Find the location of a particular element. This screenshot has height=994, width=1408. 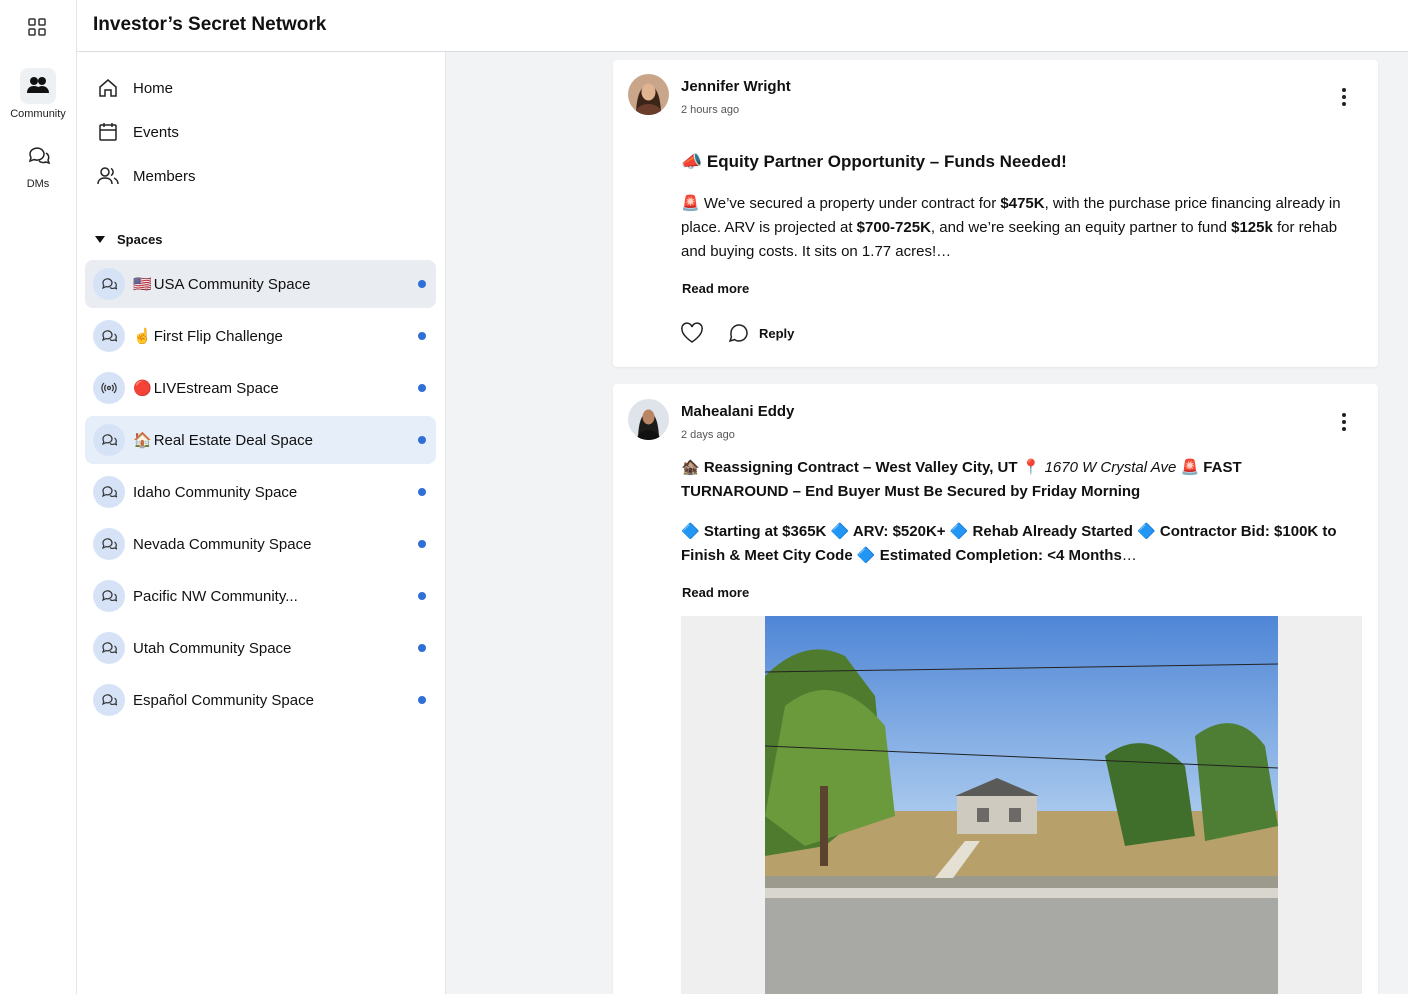

space-label: Utah Community Space is located at coordinates (212, 648).